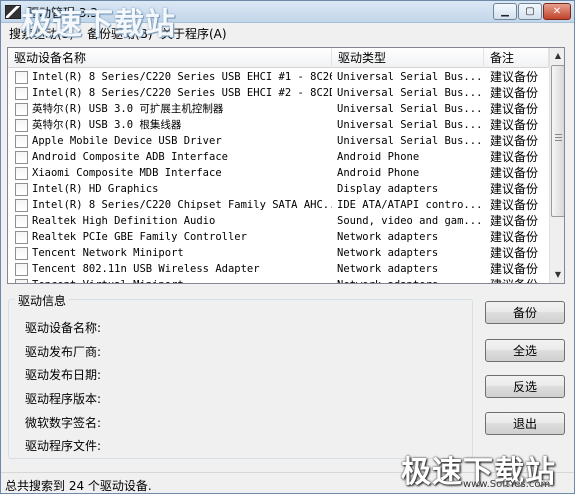 The height and width of the screenshot is (494, 575). What do you see at coordinates (13, 12) in the screenshot?
I see `app-icon` at bounding box center [13, 12].